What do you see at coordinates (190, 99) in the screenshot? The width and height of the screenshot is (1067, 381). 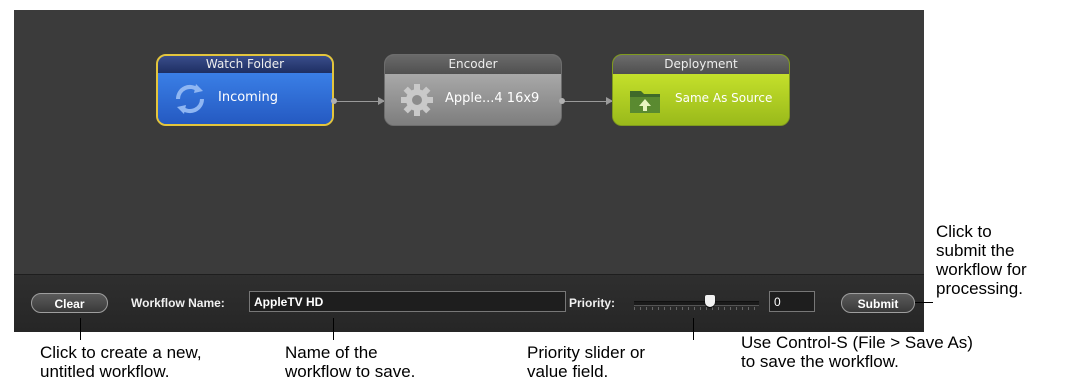 I see `refresh-arrows-icon` at bounding box center [190, 99].